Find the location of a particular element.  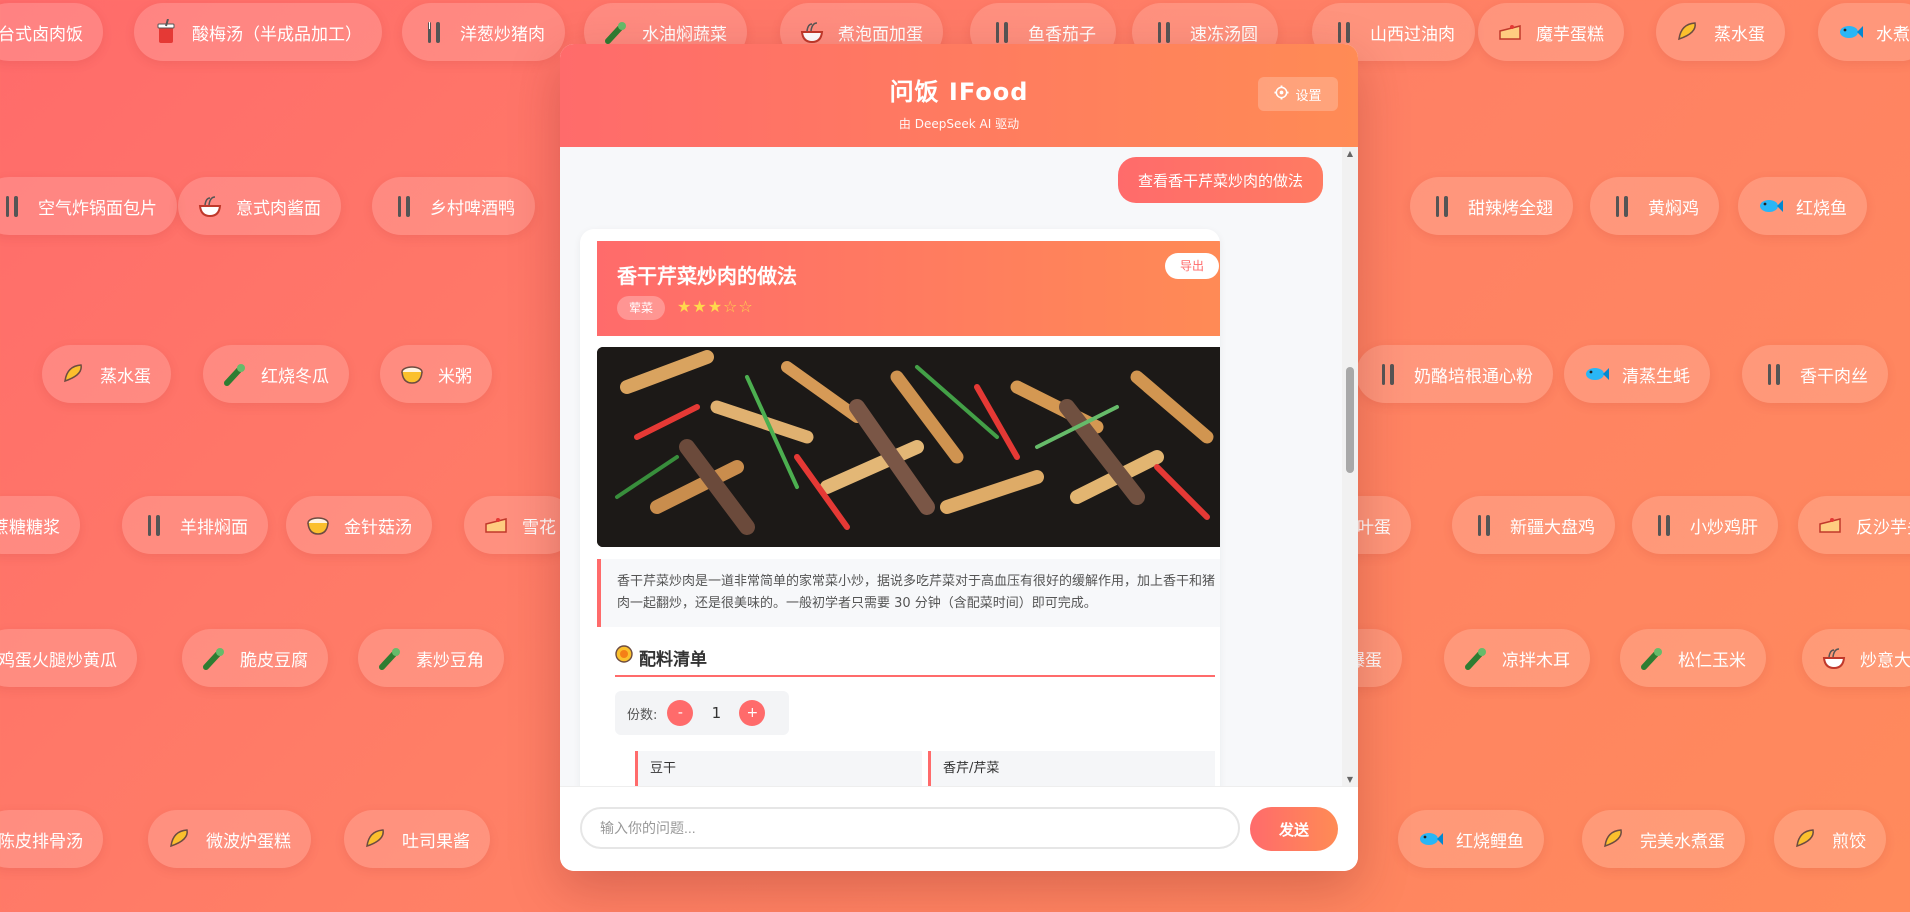

scroll-up-arrow-icon: ▲ is located at coordinates (1350, 154).